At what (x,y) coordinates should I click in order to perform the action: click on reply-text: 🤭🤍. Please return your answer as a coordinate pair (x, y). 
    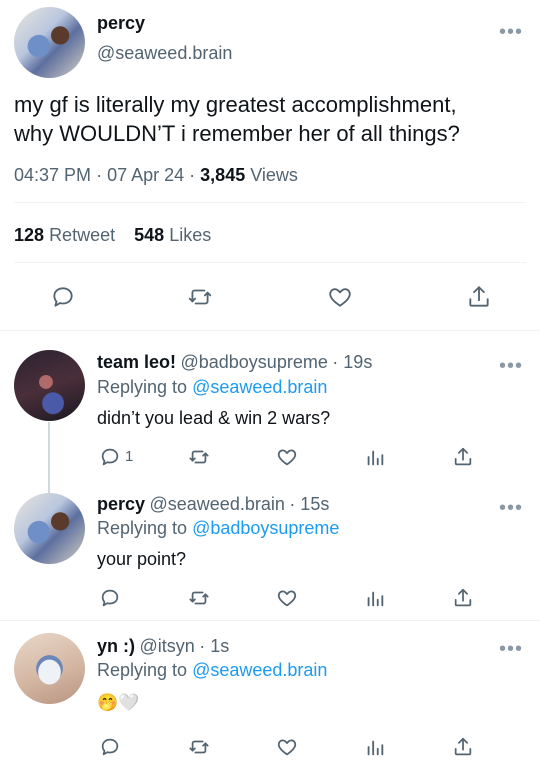
    Looking at the image, I should click on (118, 702).